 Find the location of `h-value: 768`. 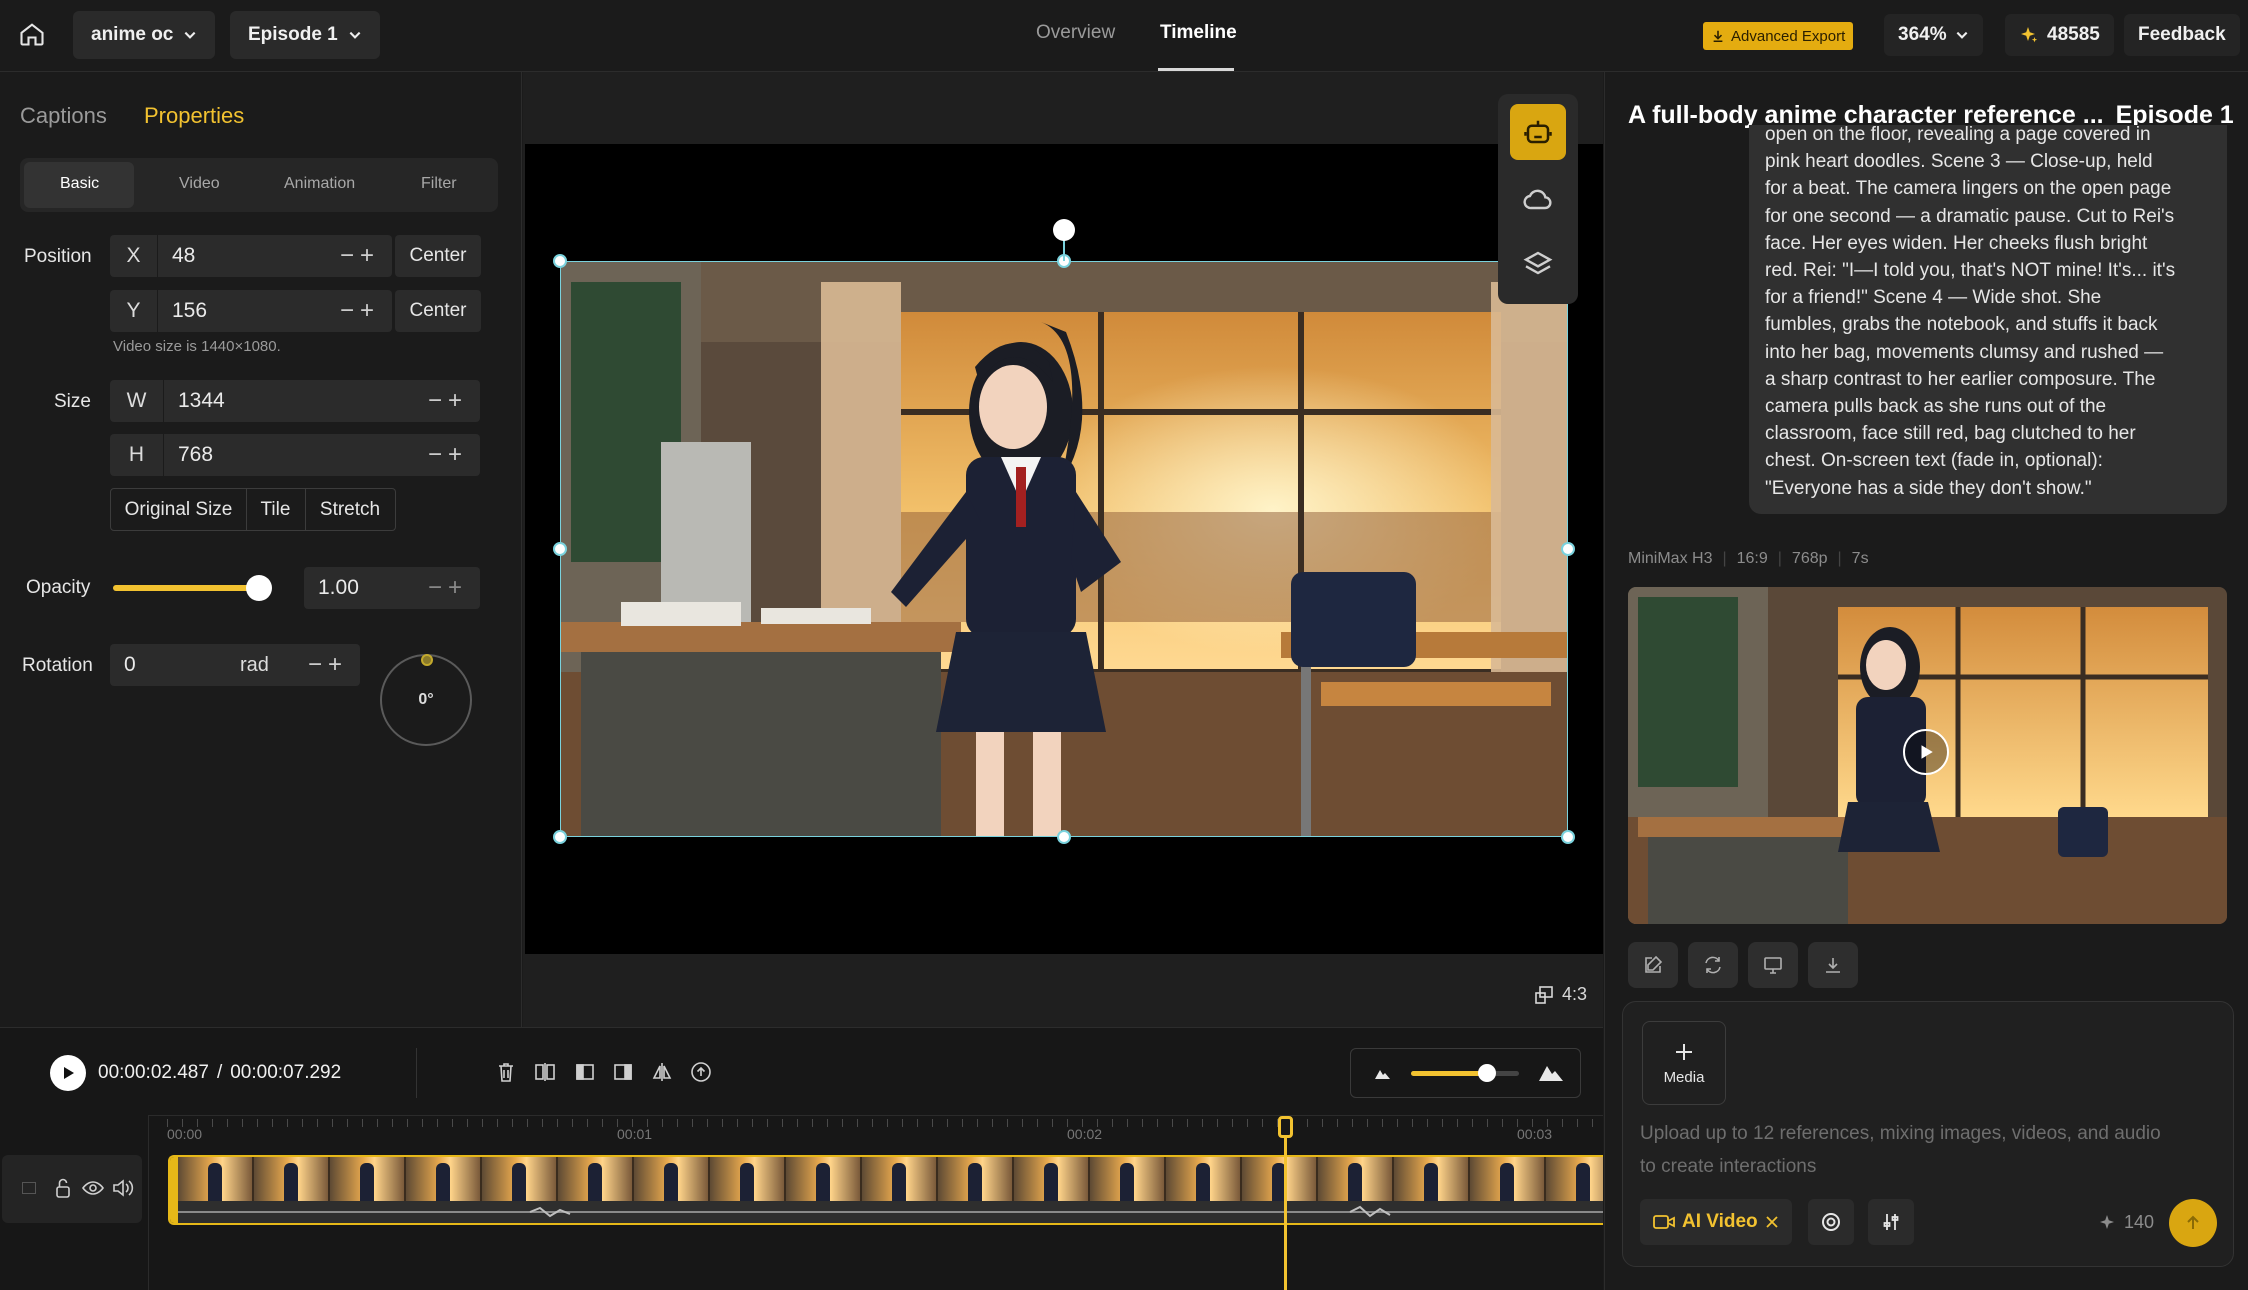

h-value: 768 is located at coordinates (296, 455).